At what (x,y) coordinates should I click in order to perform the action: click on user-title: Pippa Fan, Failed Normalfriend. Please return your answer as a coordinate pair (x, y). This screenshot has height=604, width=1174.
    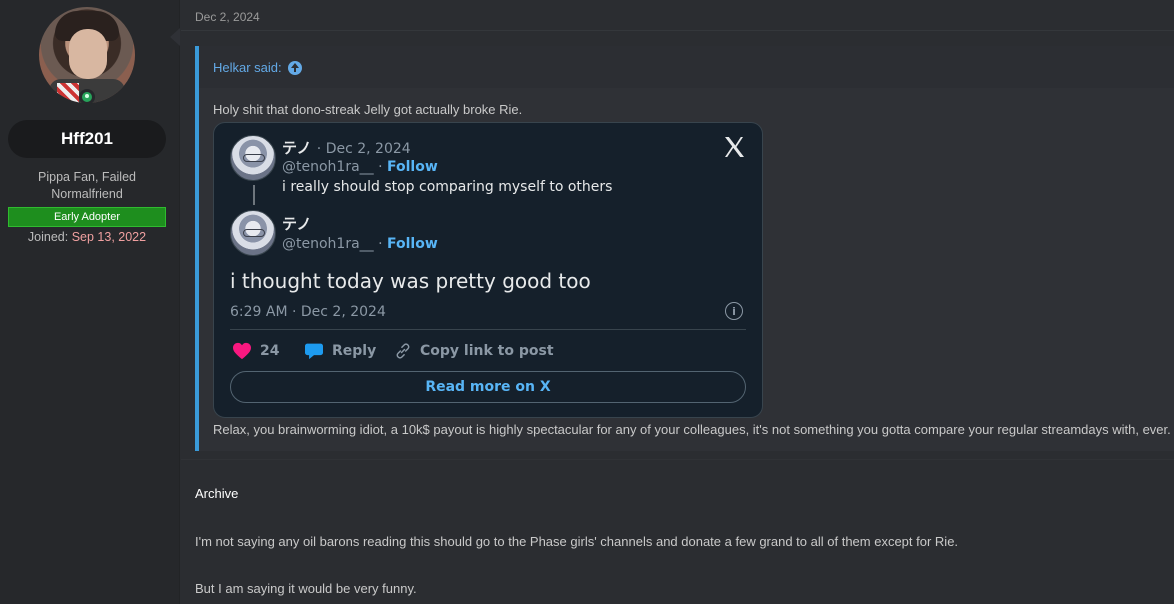
    Looking at the image, I should click on (87, 185).